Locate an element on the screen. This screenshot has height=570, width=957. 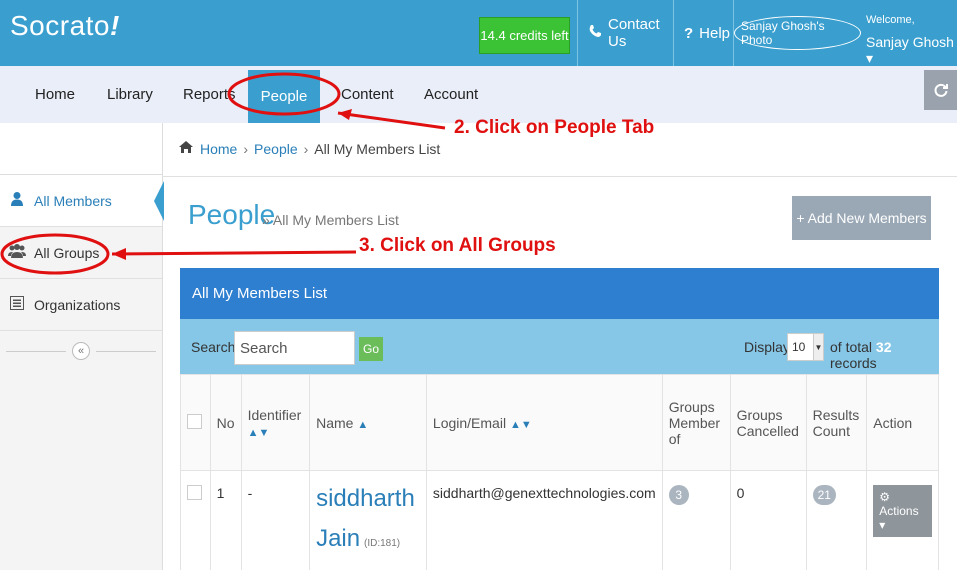
member-id: (ID:181) is located at coordinates (382, 543).